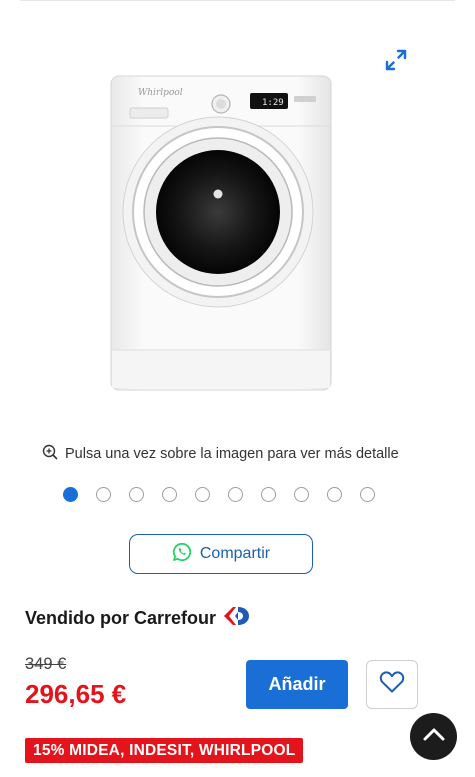 This screenshot has height=777, width=475. I want to click on heart-icon, so click(392, 684).